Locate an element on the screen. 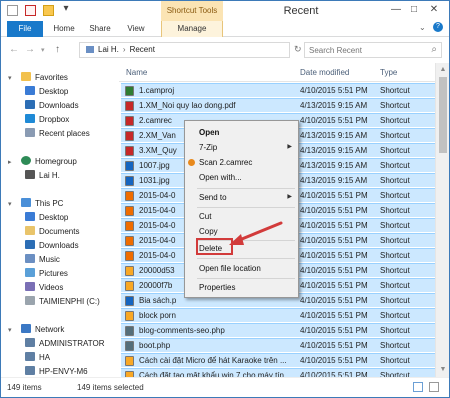 The height and width of the screenshot is (398, 450). tab-manage: Manage is located at coordinates (192, 29).